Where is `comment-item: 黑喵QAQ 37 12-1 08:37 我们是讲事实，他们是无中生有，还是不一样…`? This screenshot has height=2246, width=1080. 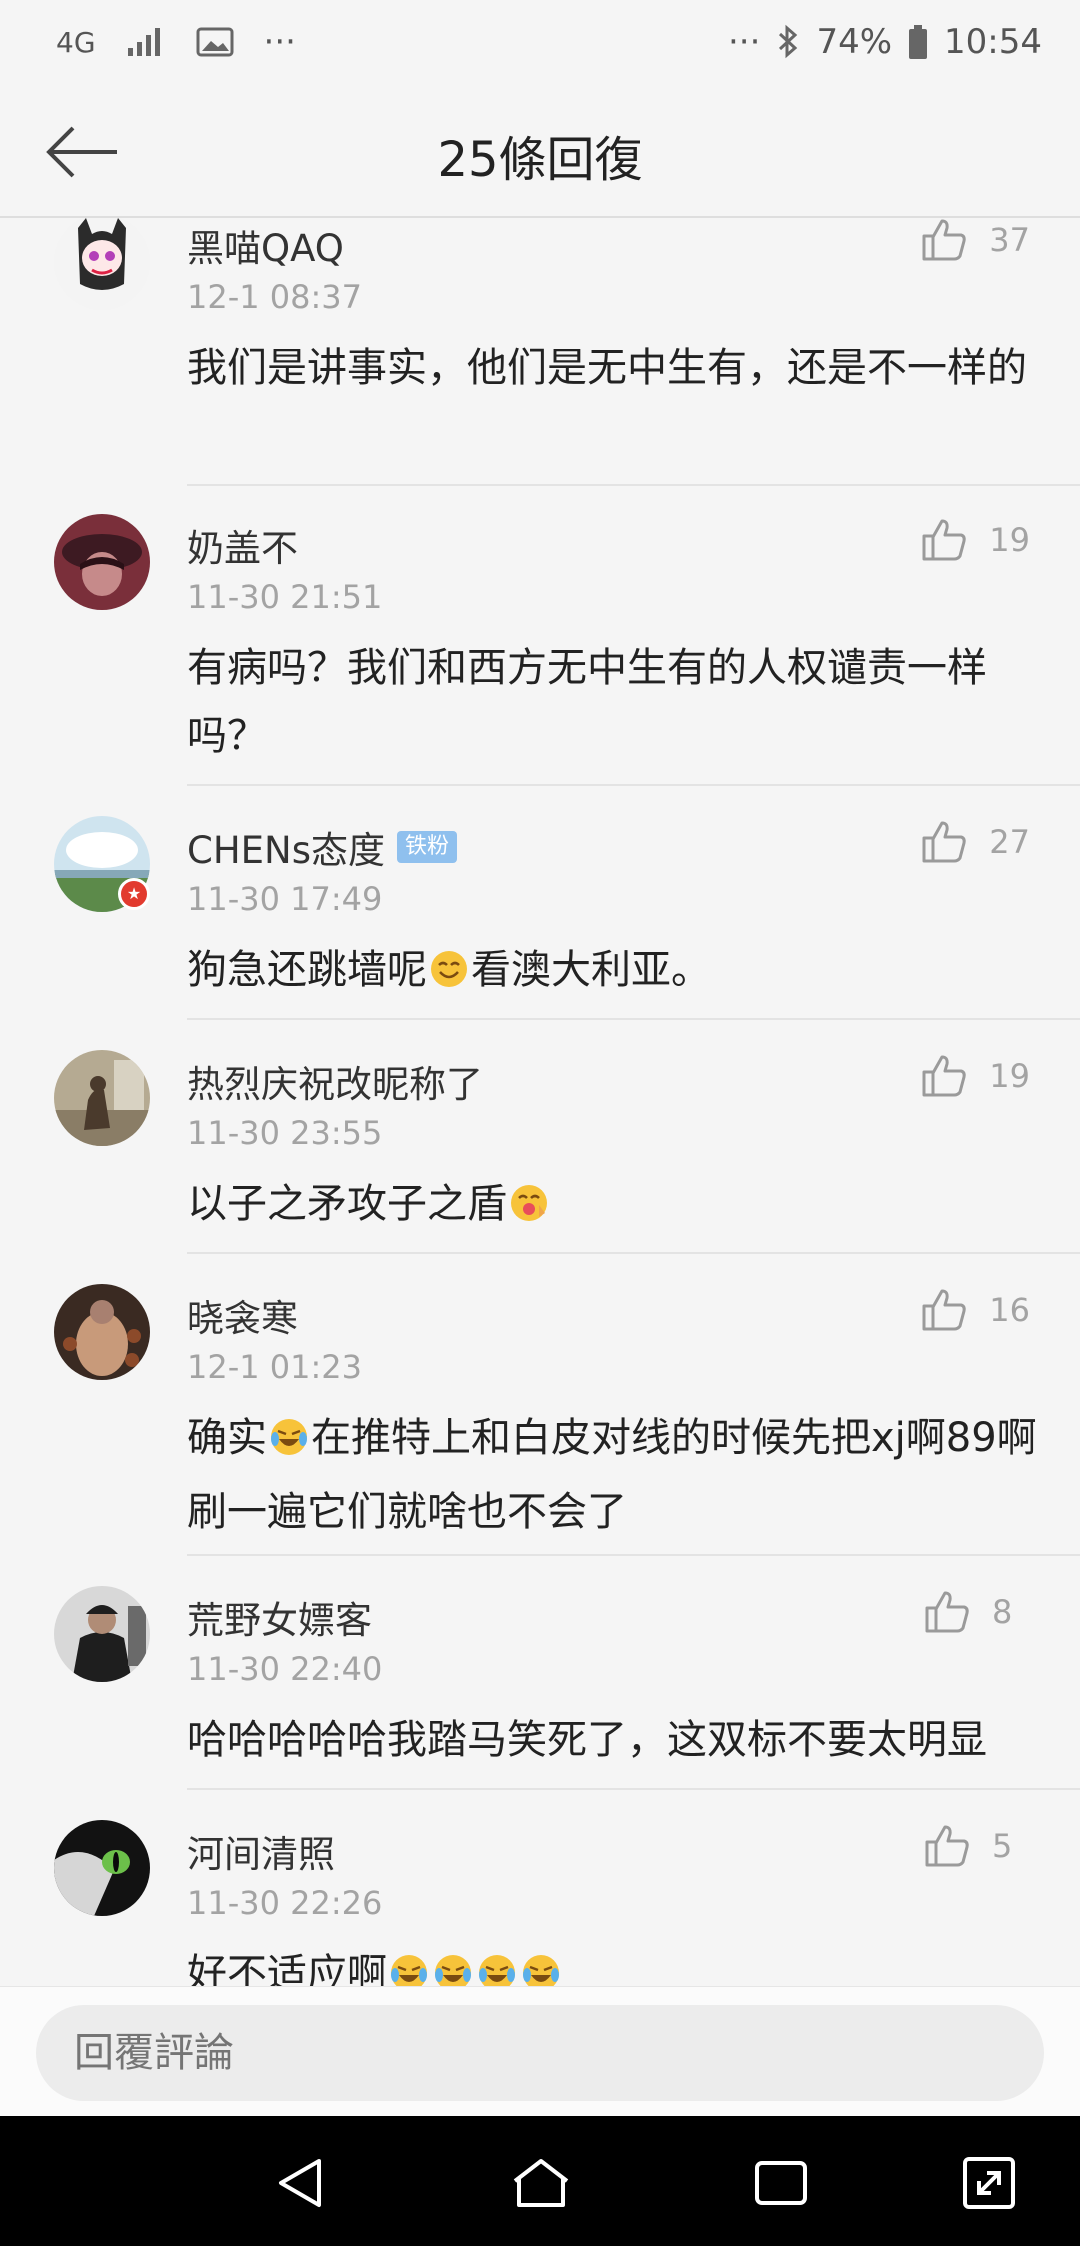
comment-item: 黑喵QAQ 37 12-1 08:37 我们是讲事实，他们是无中生有，还是不一样… is located at coordinates (540, 353).